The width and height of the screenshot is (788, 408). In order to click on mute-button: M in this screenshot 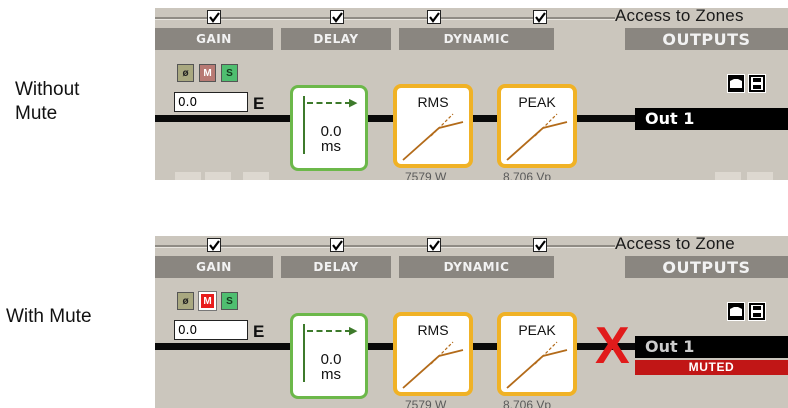, I will do `click(207, 73)`.